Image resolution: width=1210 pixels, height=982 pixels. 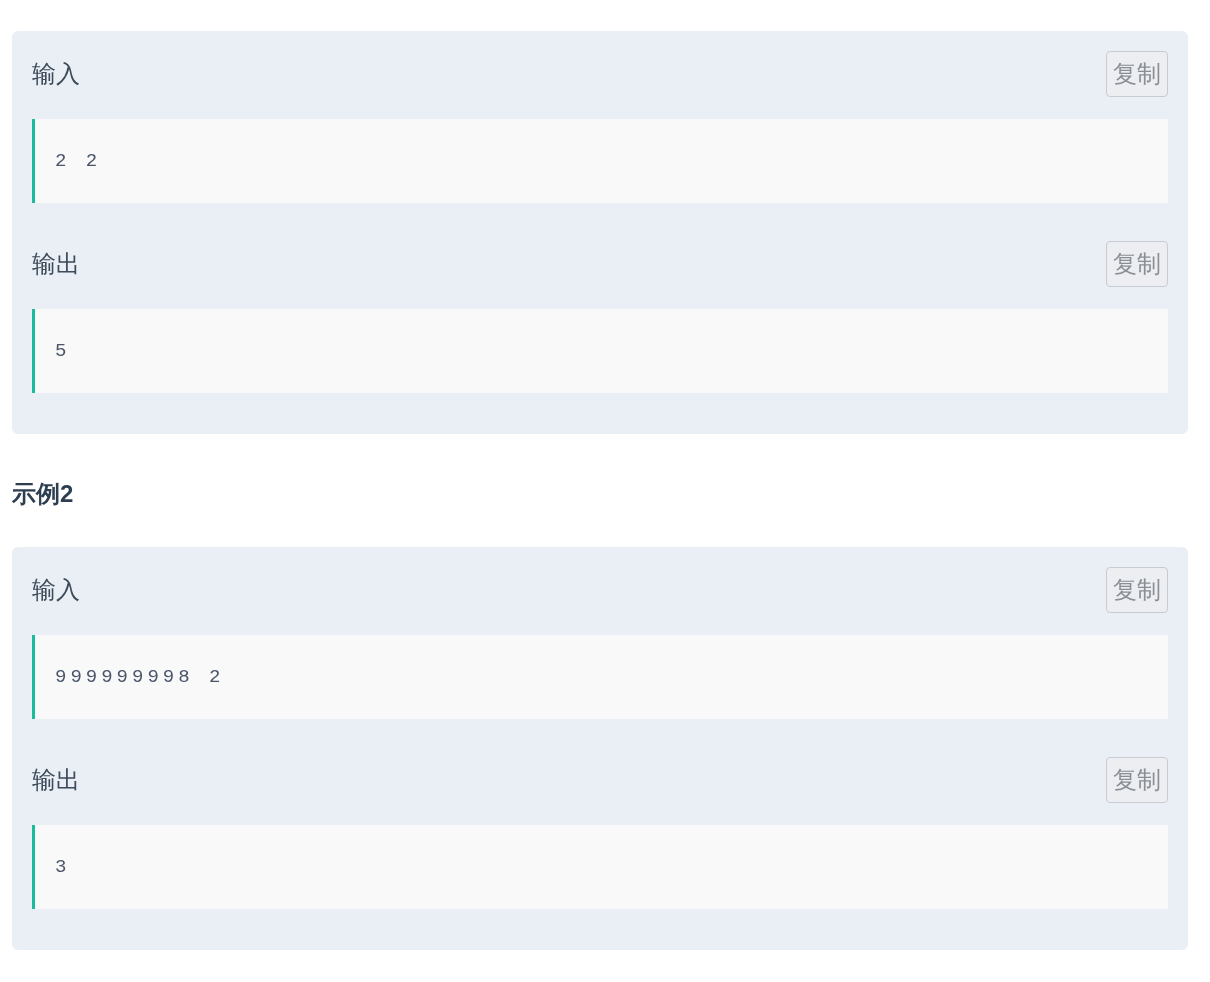 What do you see at coordinates (600, 351) in the screenshot?
I see `code-block: 5` at bounding box center [600, 351].